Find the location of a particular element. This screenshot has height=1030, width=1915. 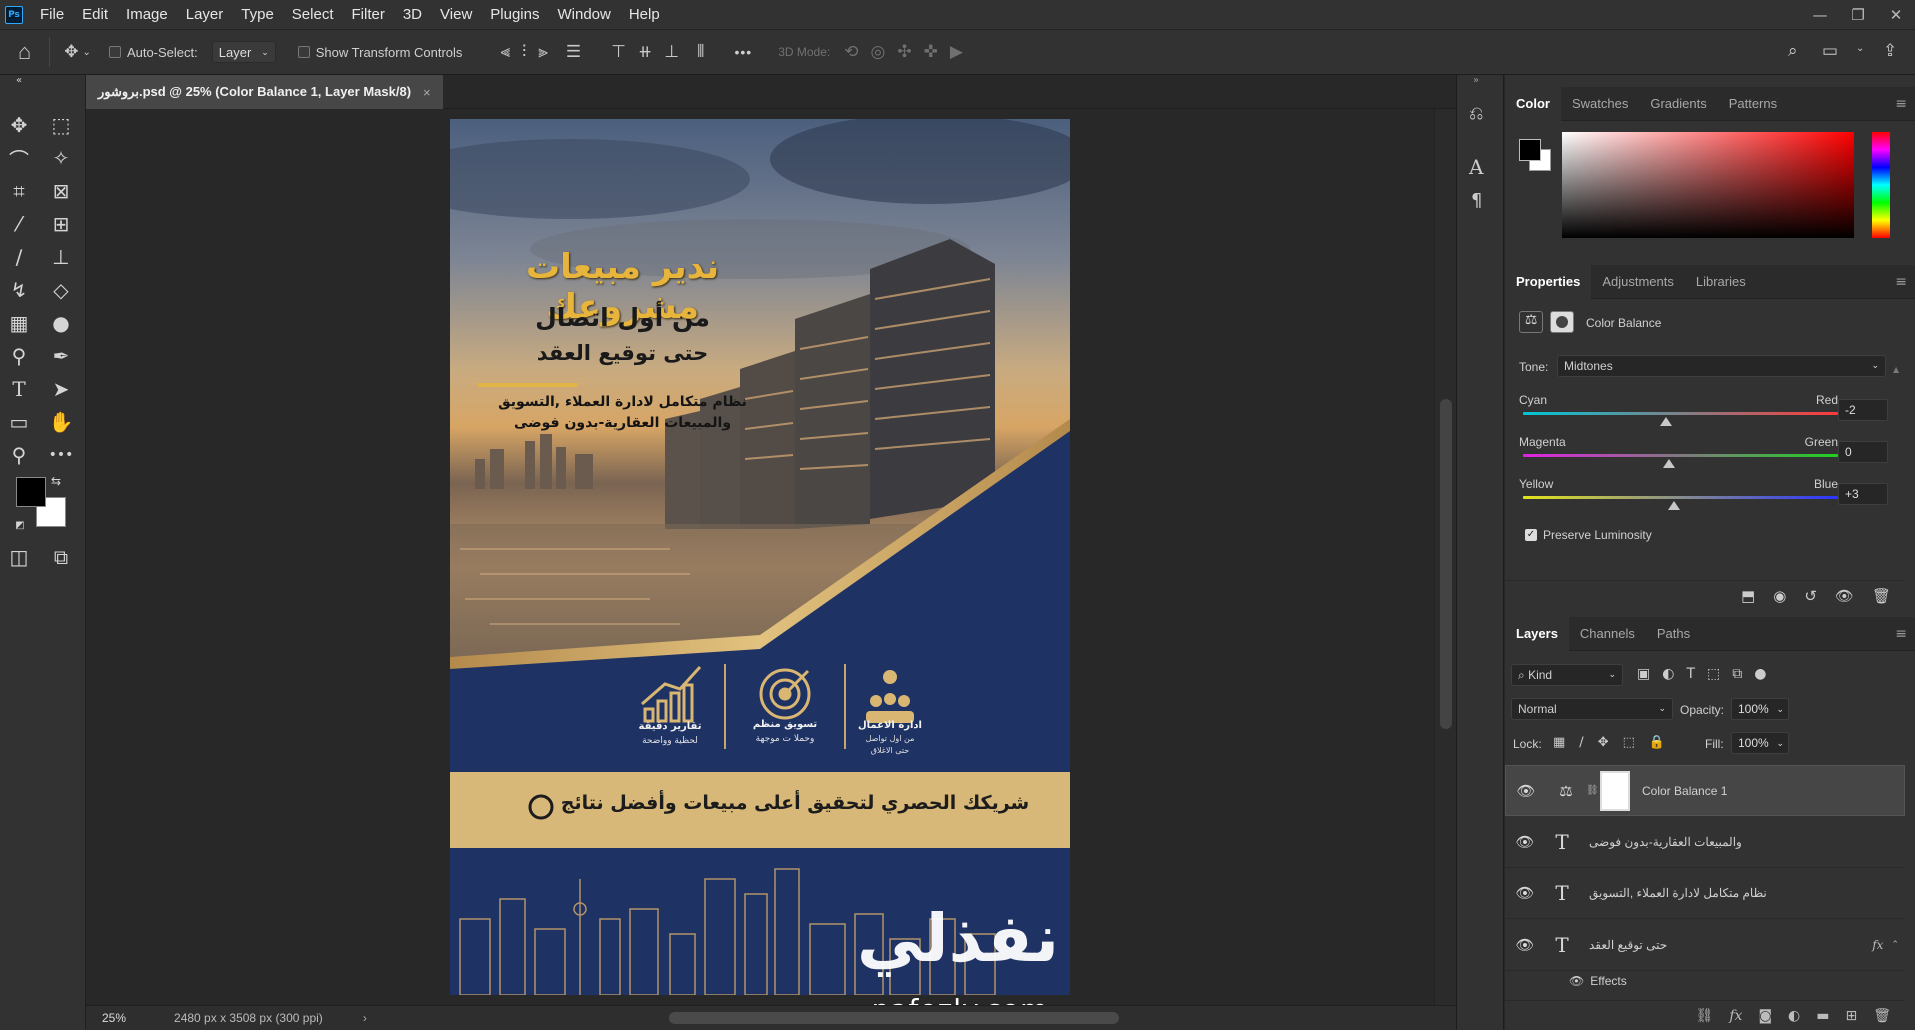

pen-tool-icon: ✒ is located at coordinates (61, 356).